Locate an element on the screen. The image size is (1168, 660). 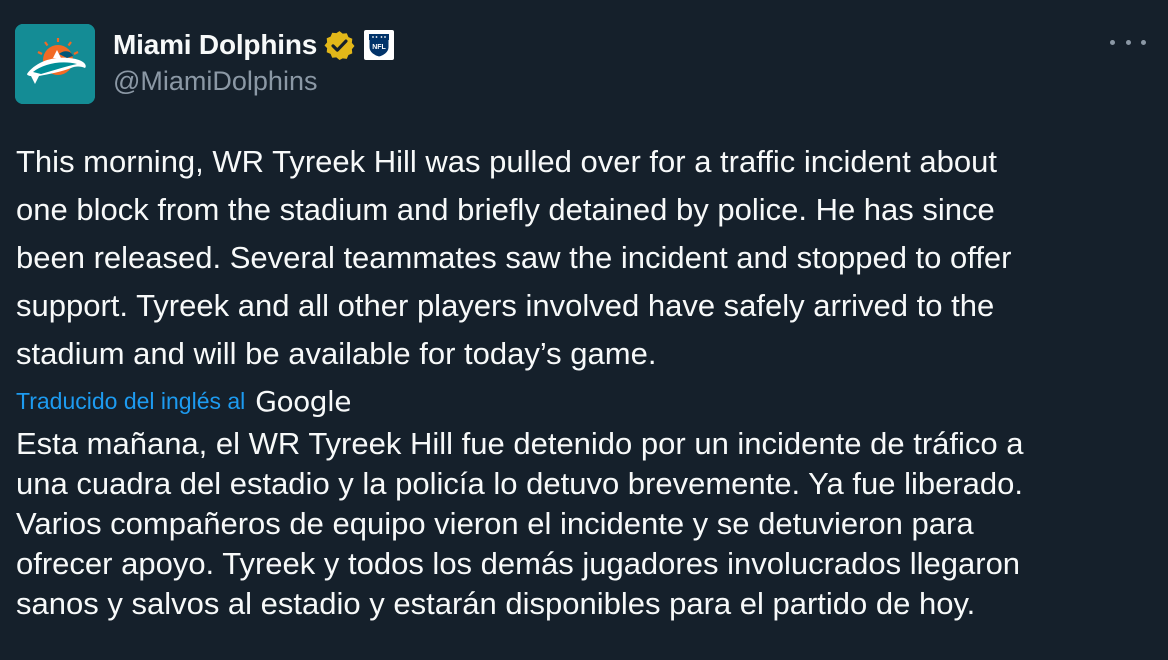
dolphin-logo-icon is located at coordinates (55, 64).